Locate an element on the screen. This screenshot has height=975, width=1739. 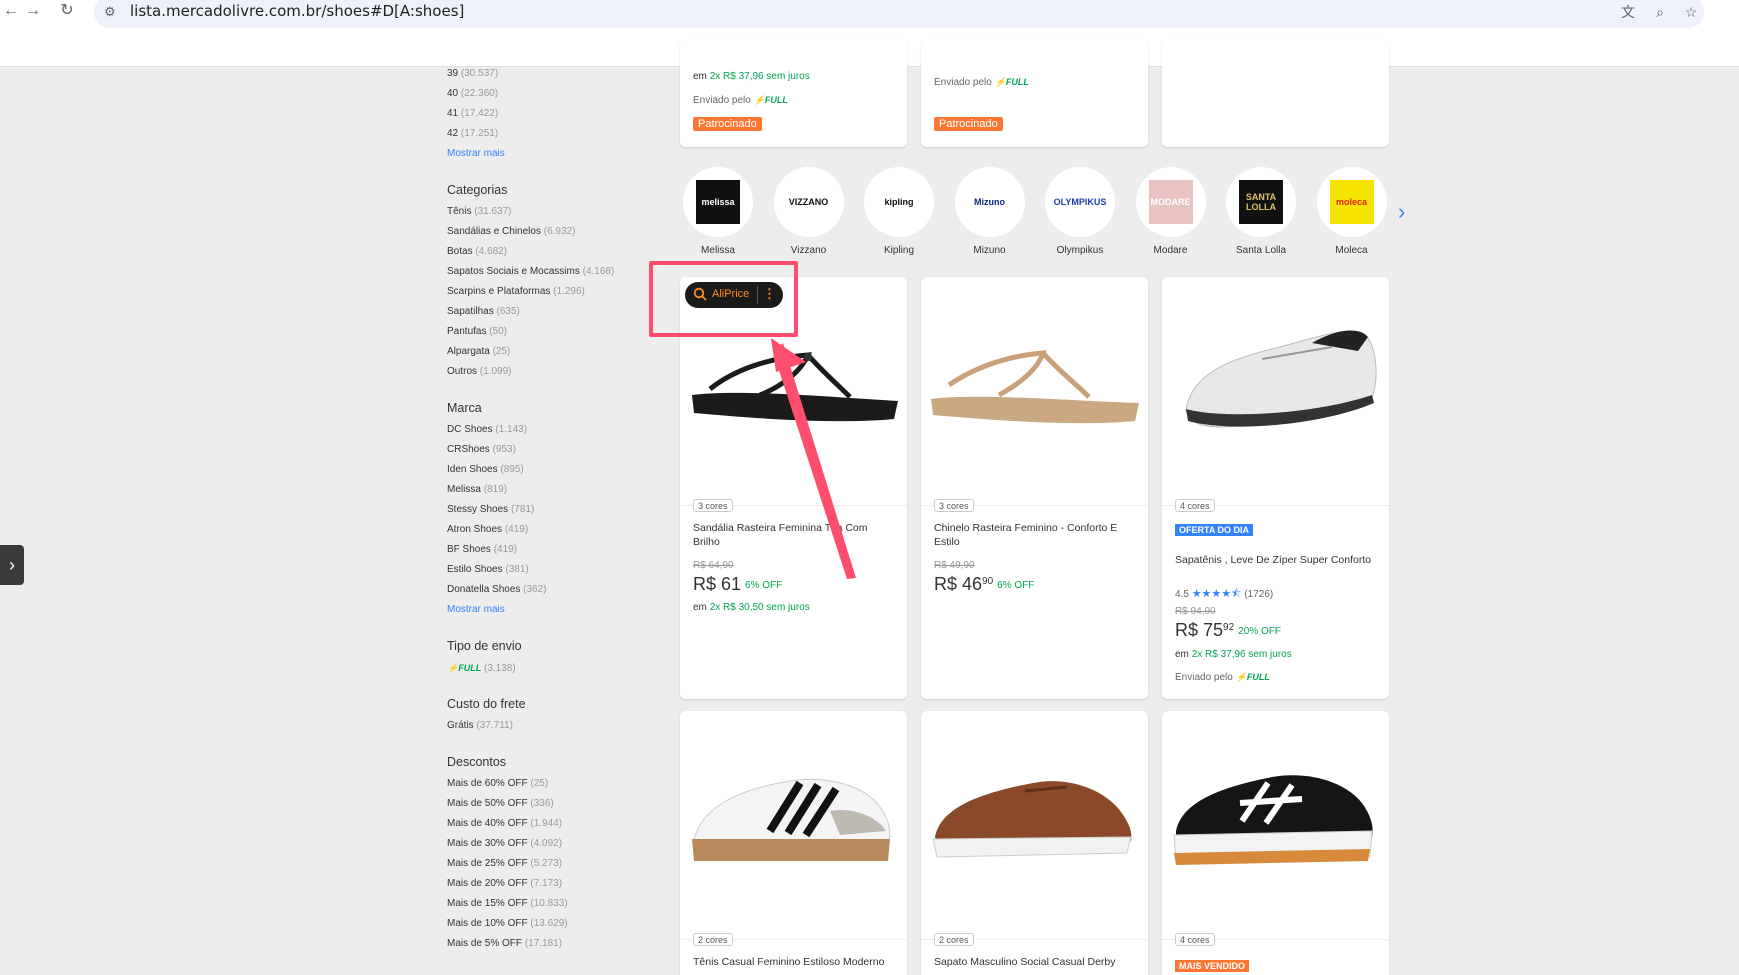
discount-filter-item: Mais de 10% OFF (13.629) is located at coordinates (547, 924).